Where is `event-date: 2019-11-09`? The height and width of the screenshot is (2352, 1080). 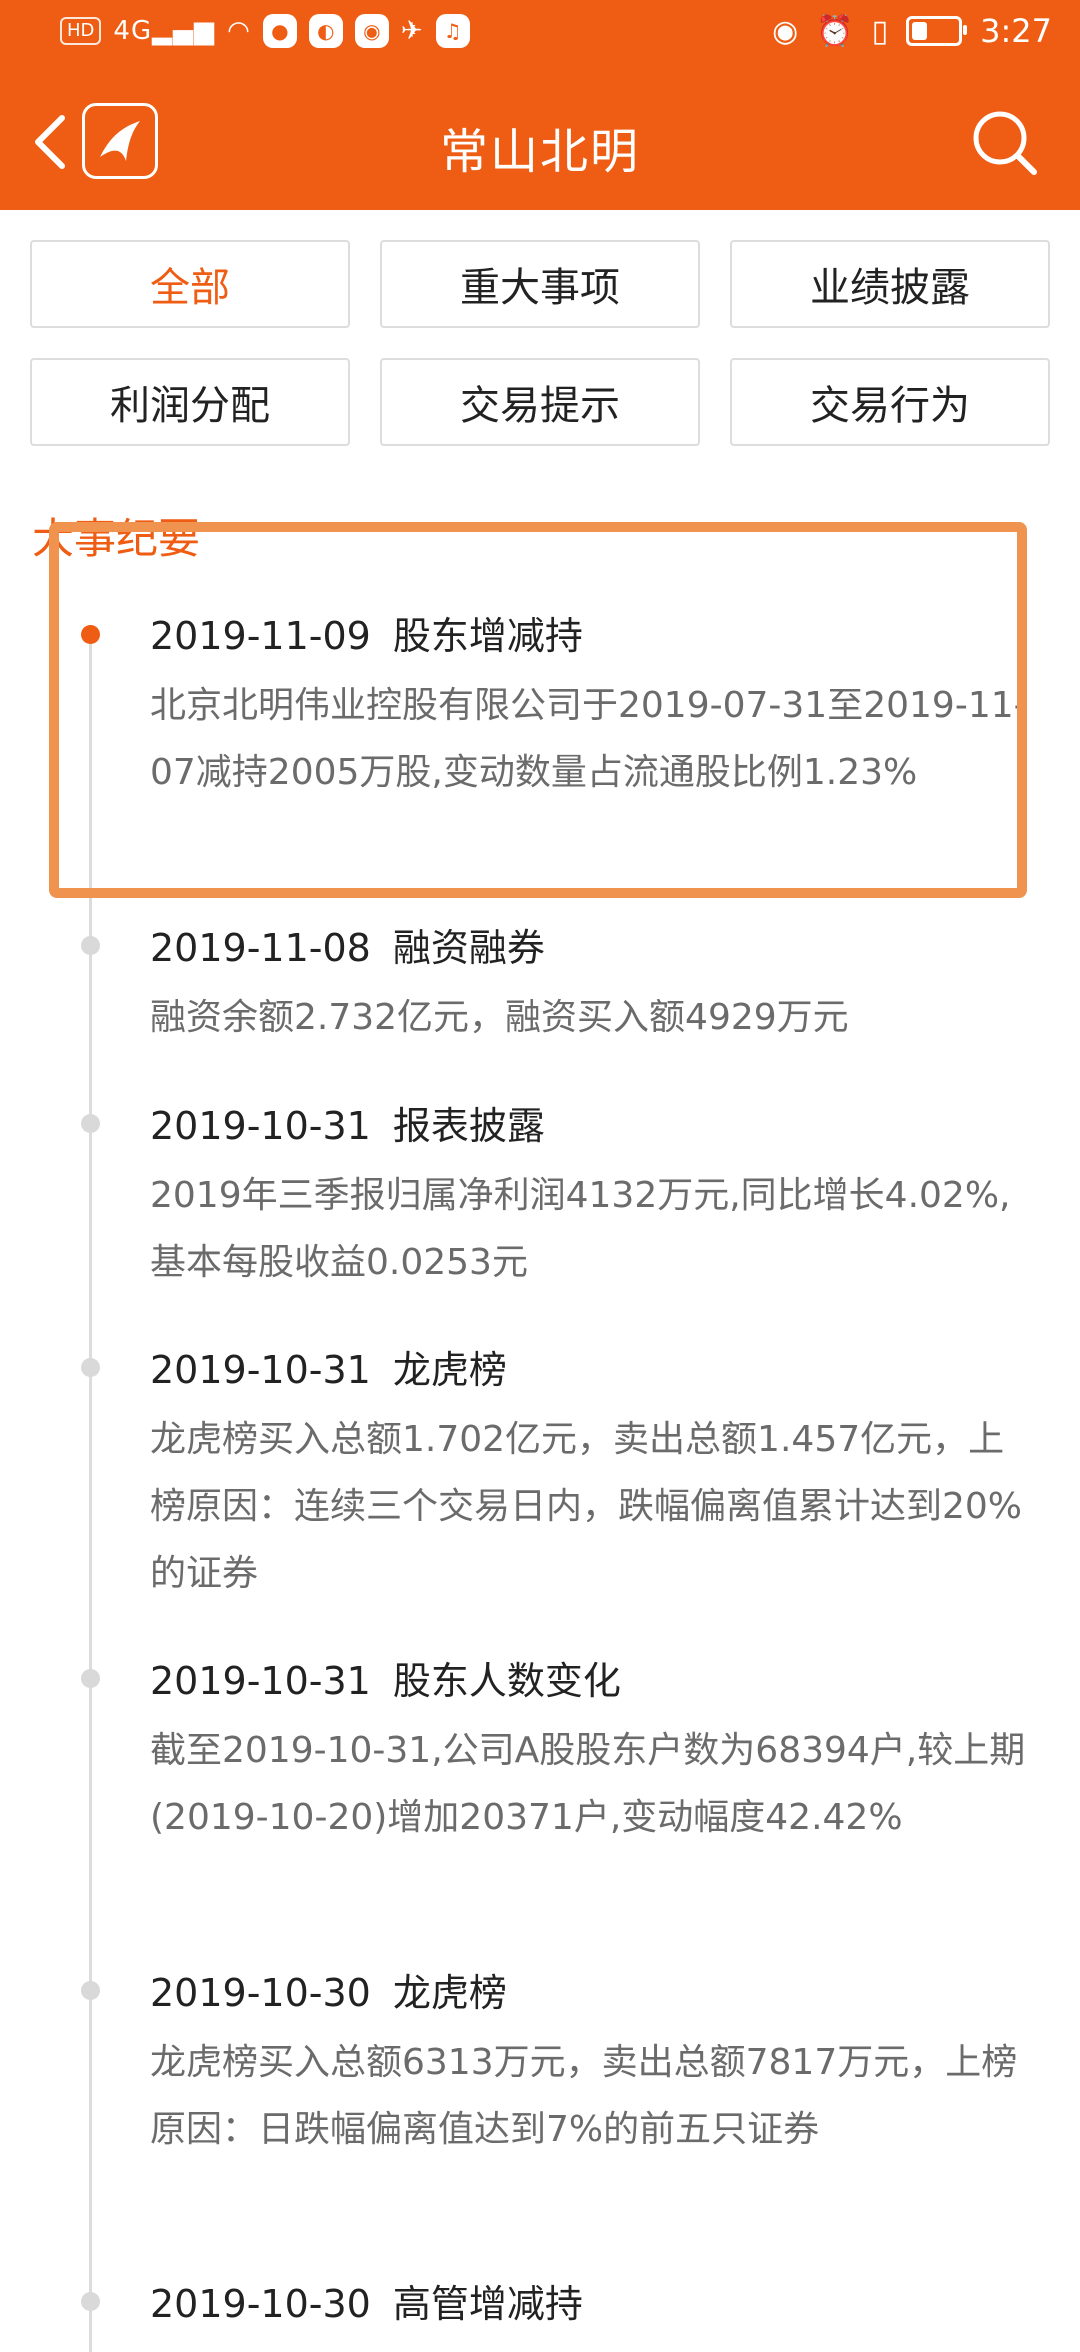
event-date: 2019-11-09 is located at coordinates (260, 636).